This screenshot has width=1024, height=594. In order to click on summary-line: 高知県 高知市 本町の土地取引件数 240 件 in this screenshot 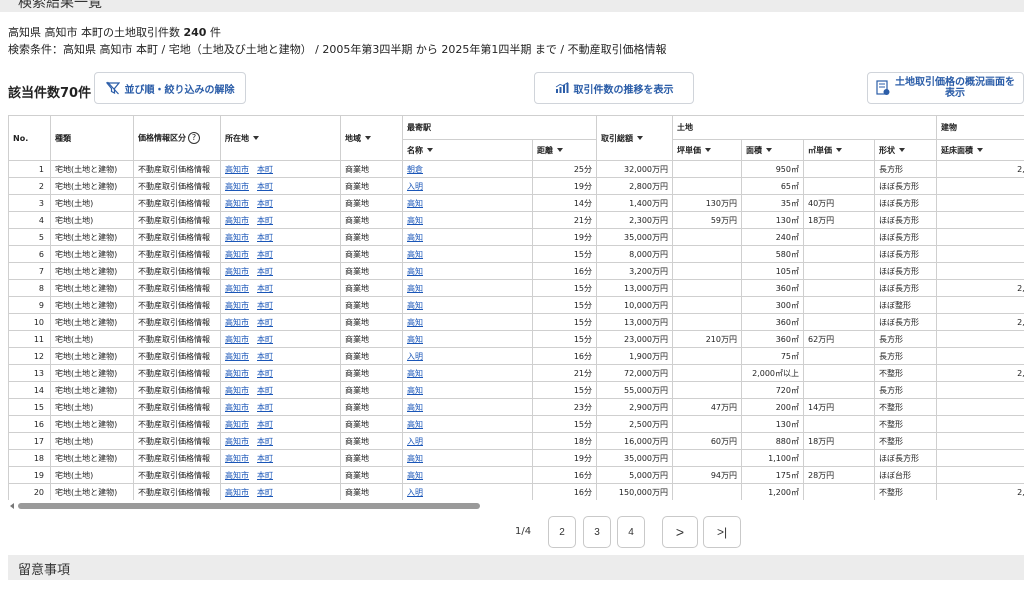, I will do `click(114, 32)`.